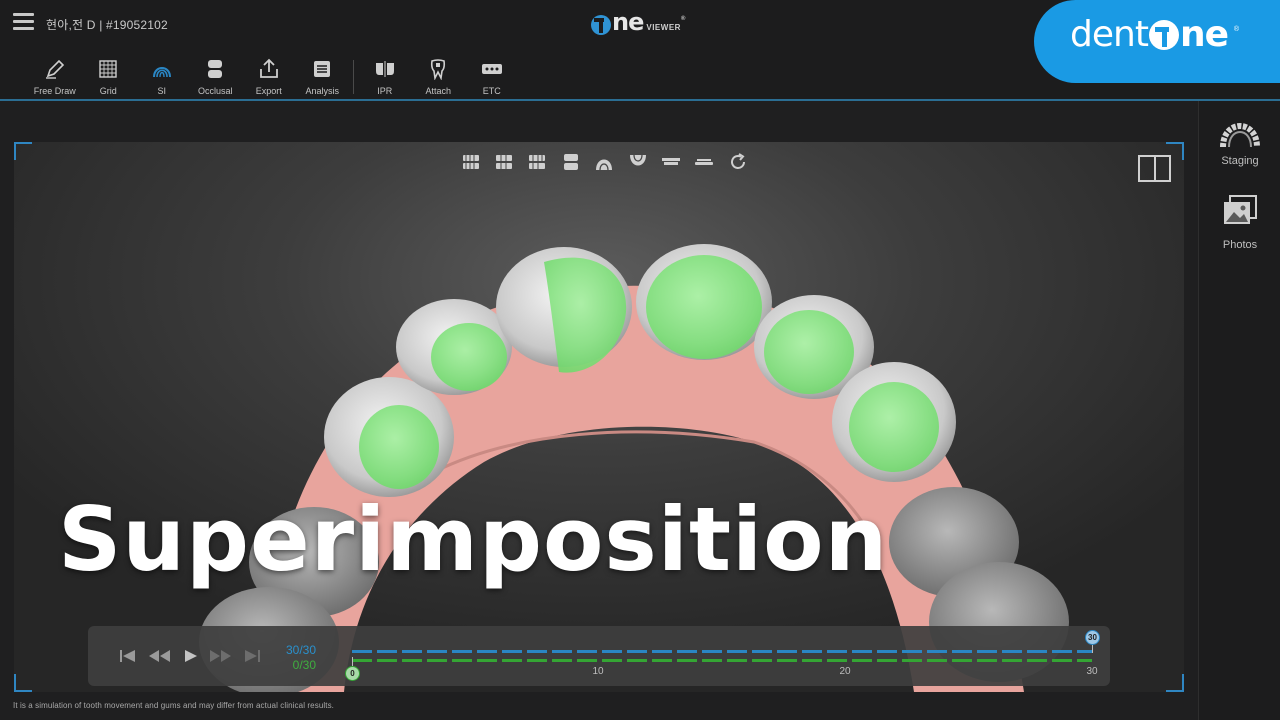 This screenshot has width=1280, height=720. I want to click on tool-si: SI, so click(162, 78).